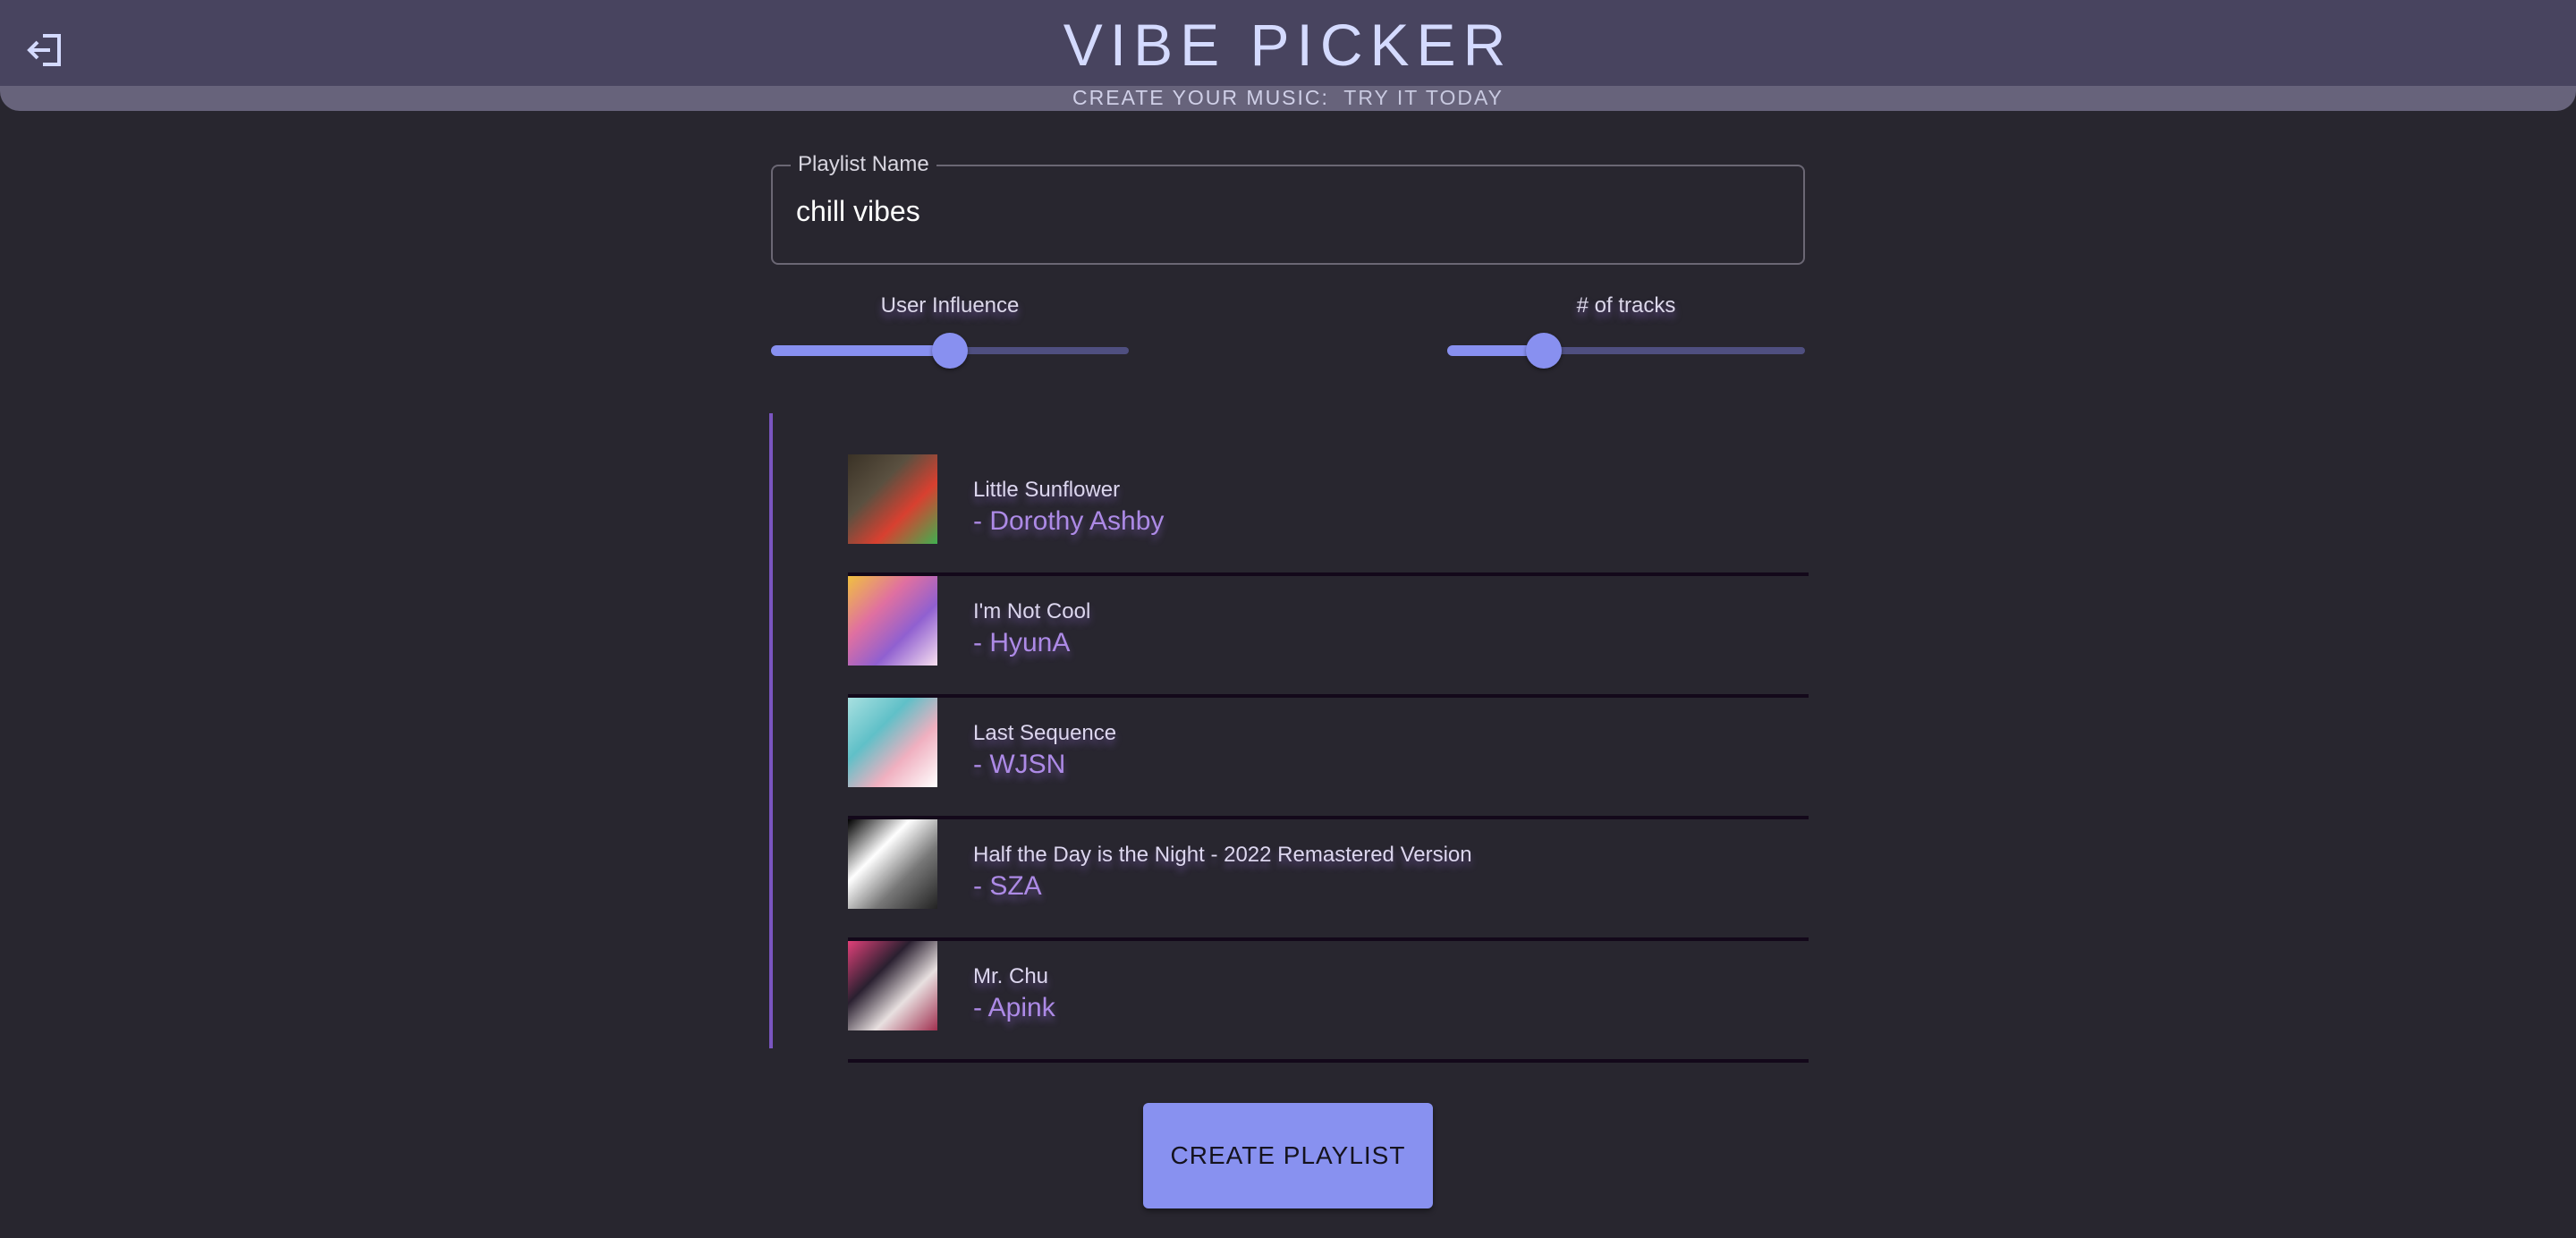 Image resolution: width=2576 pixels, height=1238 pixels. Describe the element at coordinates (1626, 305) in the screenshot. I see `num-tracks-label: # of tracks` at that location.